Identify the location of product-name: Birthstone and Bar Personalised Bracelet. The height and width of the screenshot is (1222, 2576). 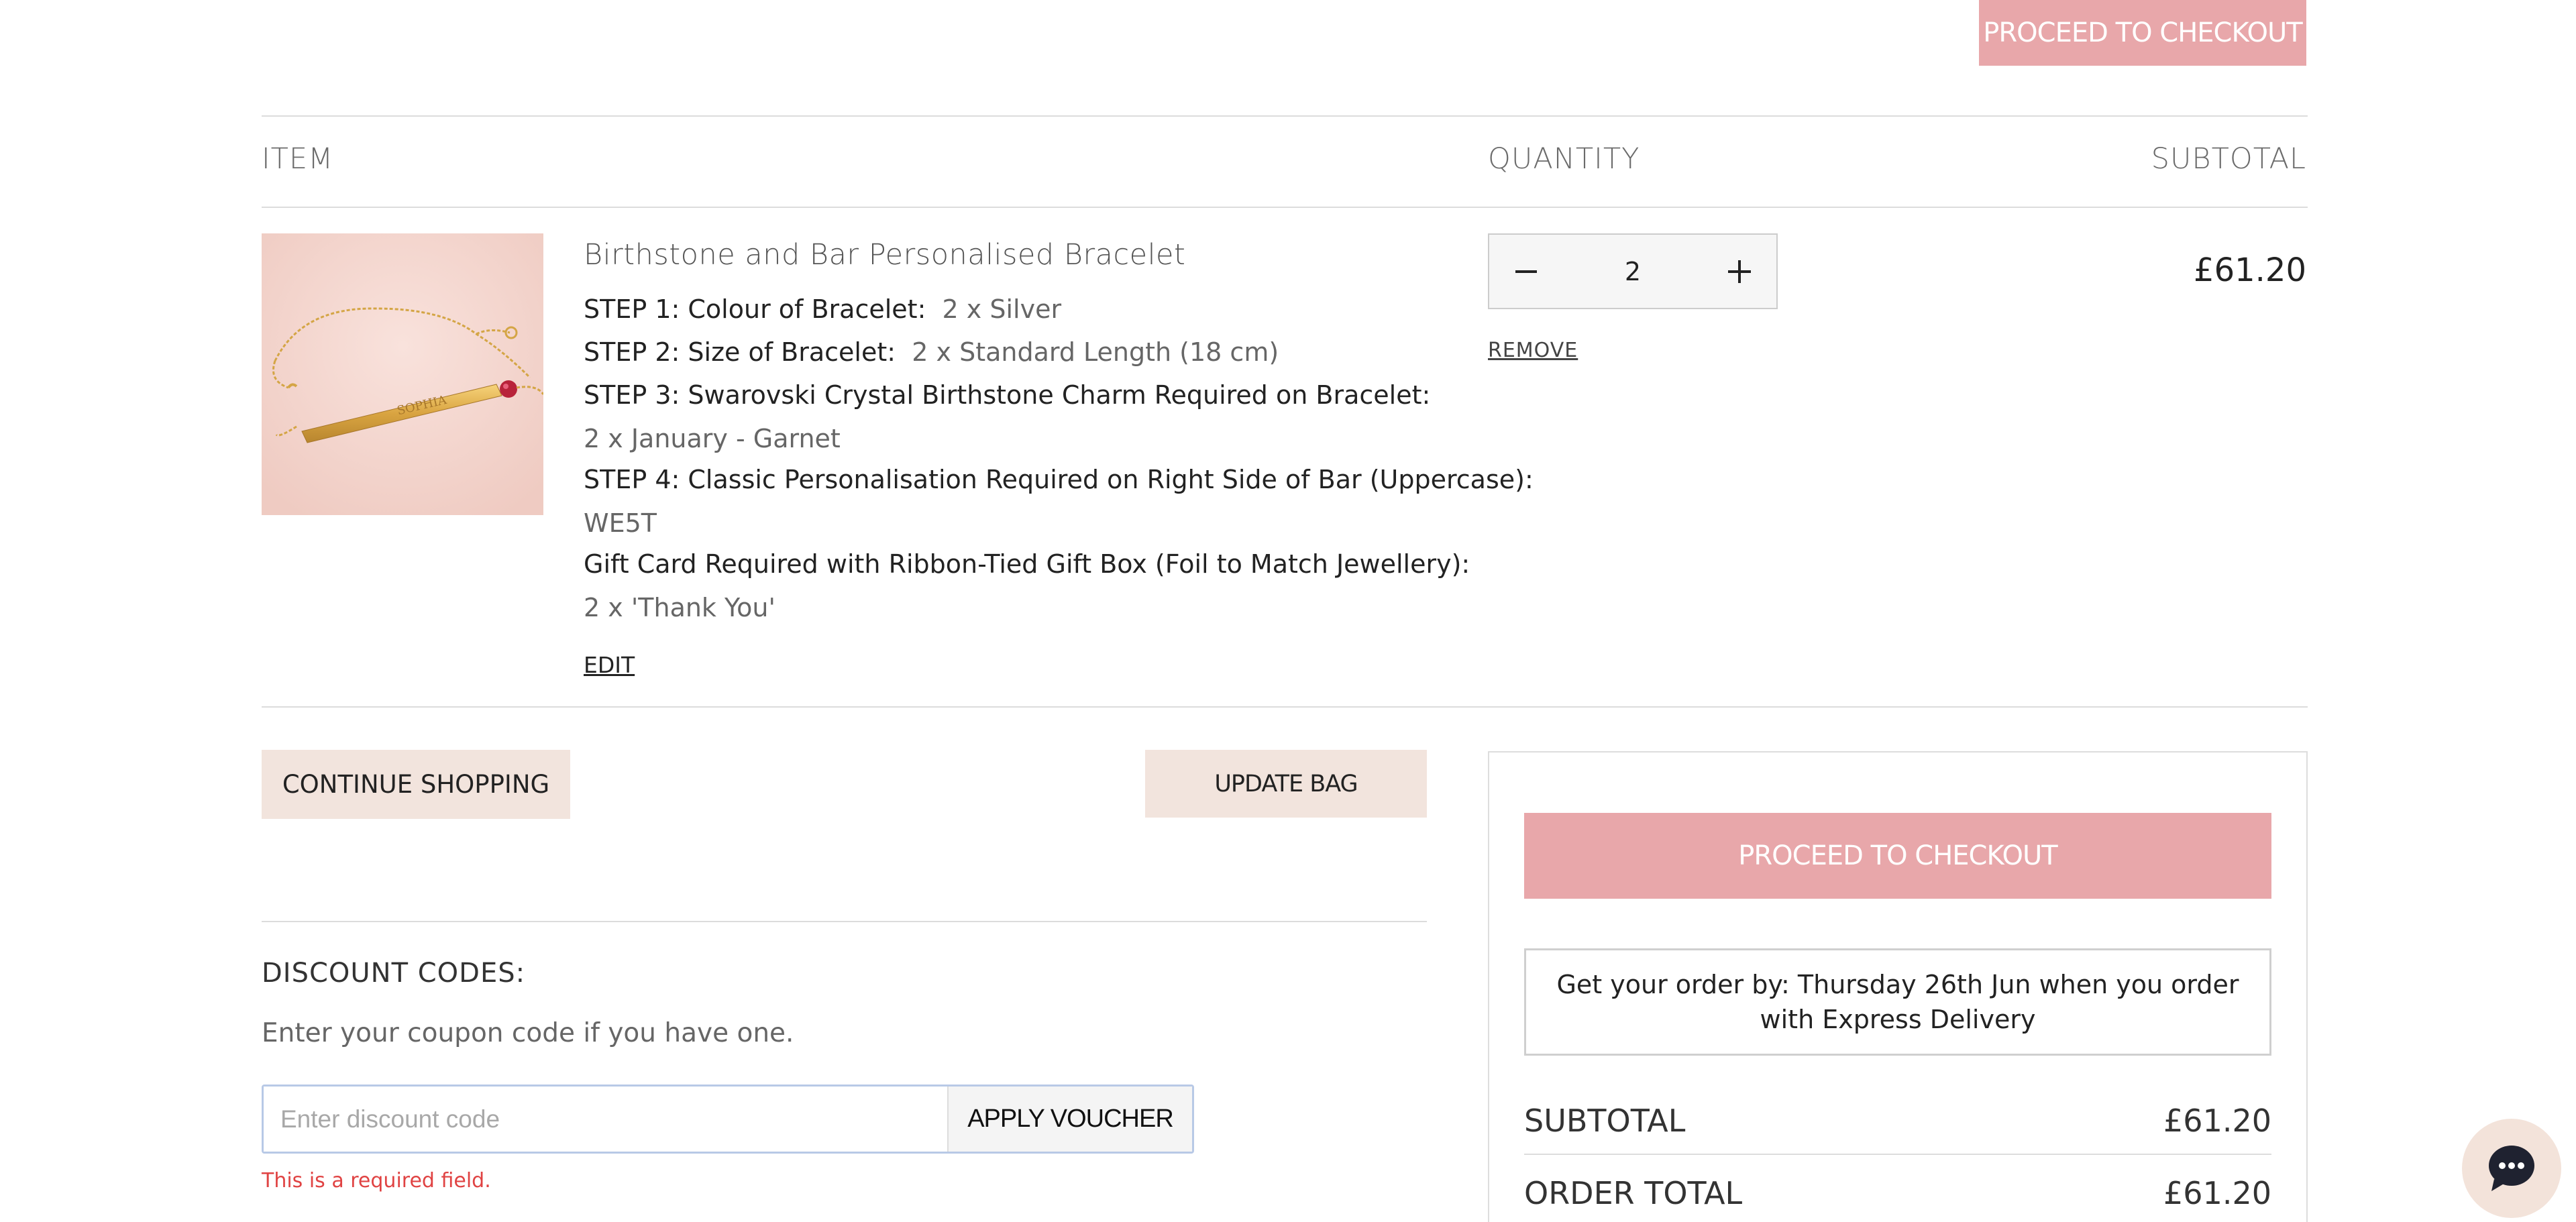
(884, 255).